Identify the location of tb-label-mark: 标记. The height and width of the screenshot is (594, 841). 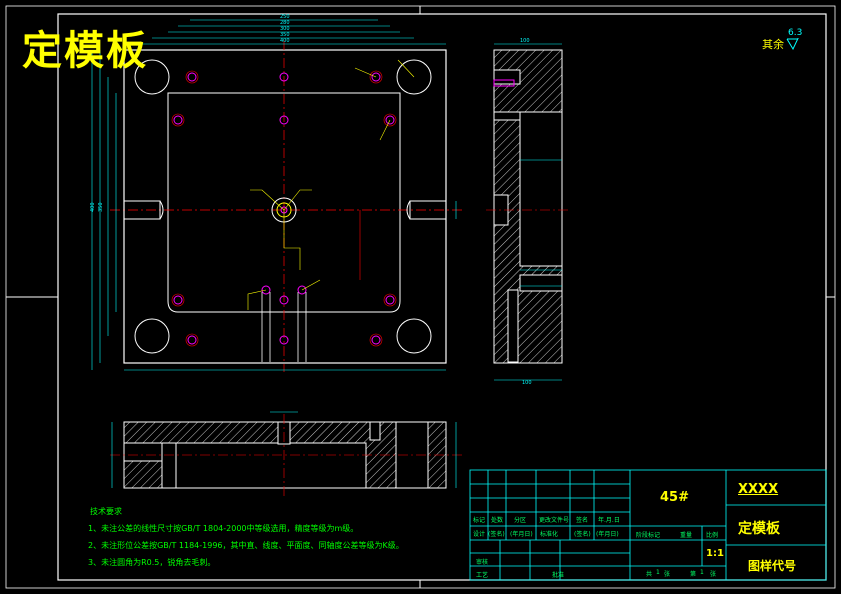
(479, 520).